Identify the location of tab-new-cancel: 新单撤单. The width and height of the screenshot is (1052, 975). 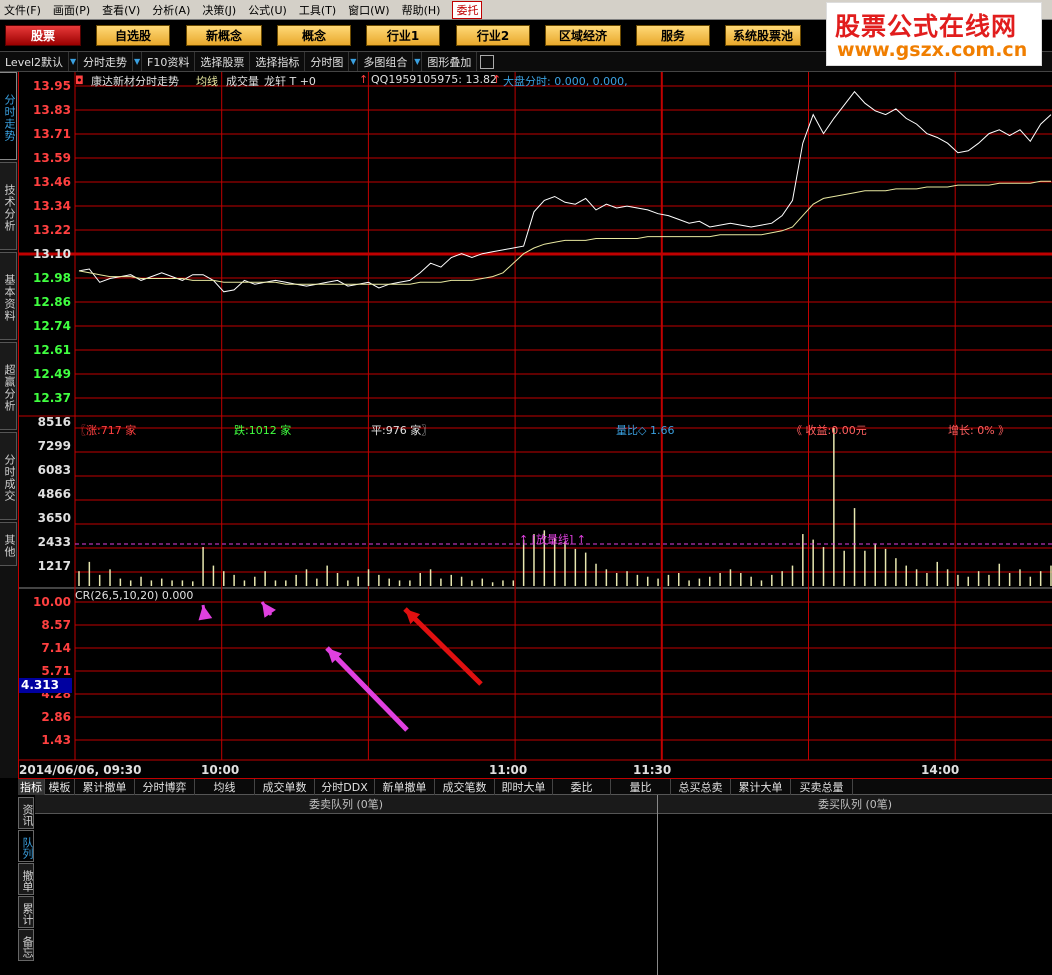
(405, 787).